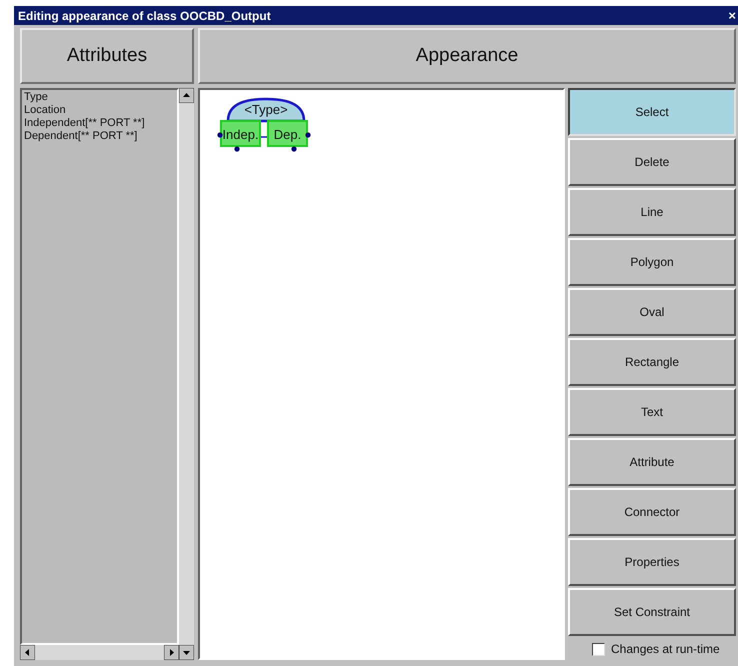 Image resolution: width=738 pixels, height=666 pixels. I want to click on window-title: Editing appearance of class OOCBD_Output, so click(144, 15).